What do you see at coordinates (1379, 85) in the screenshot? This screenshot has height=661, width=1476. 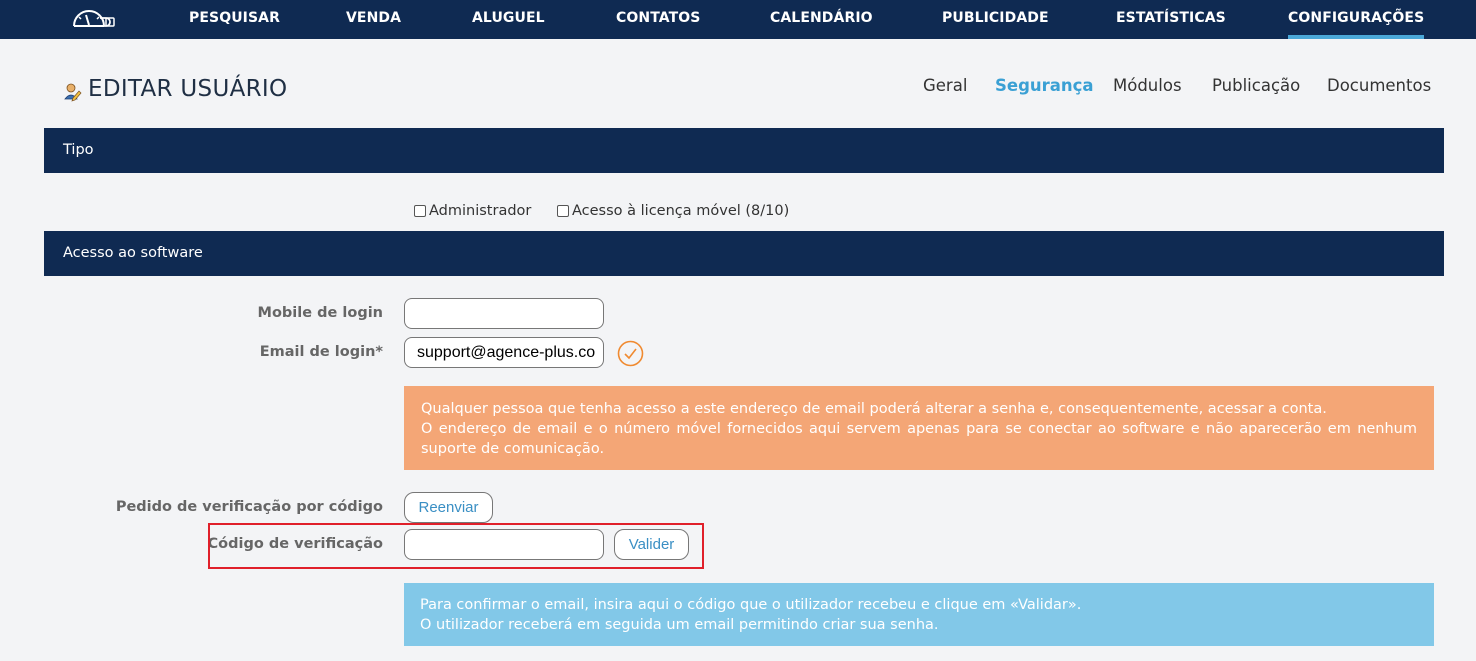 I see `tab-documentos: Documentos` at bounding box center [1379, 85].